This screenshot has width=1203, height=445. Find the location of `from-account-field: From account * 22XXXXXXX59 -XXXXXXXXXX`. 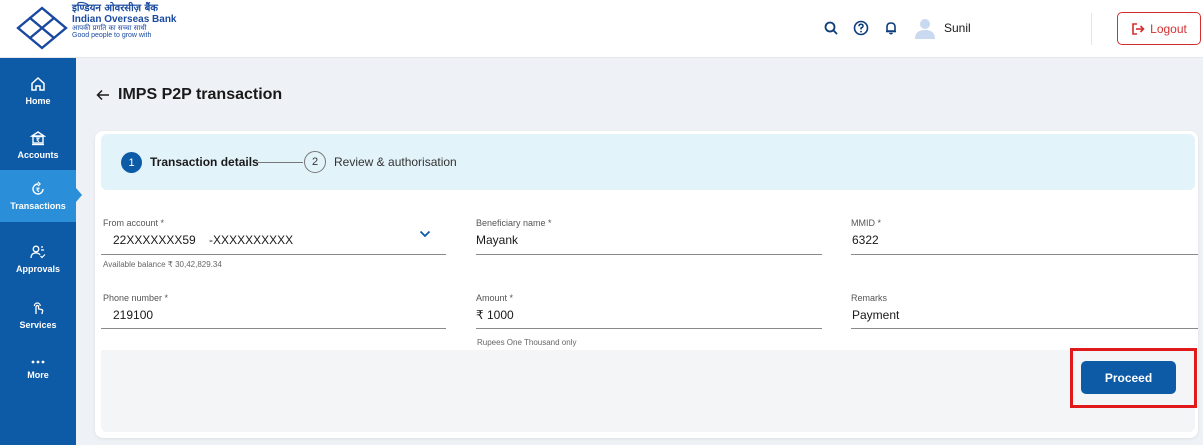

from-account-field: From account * 22XXXXXXX59 -XXXXXXXXXX is located at coordinates (274, 232).